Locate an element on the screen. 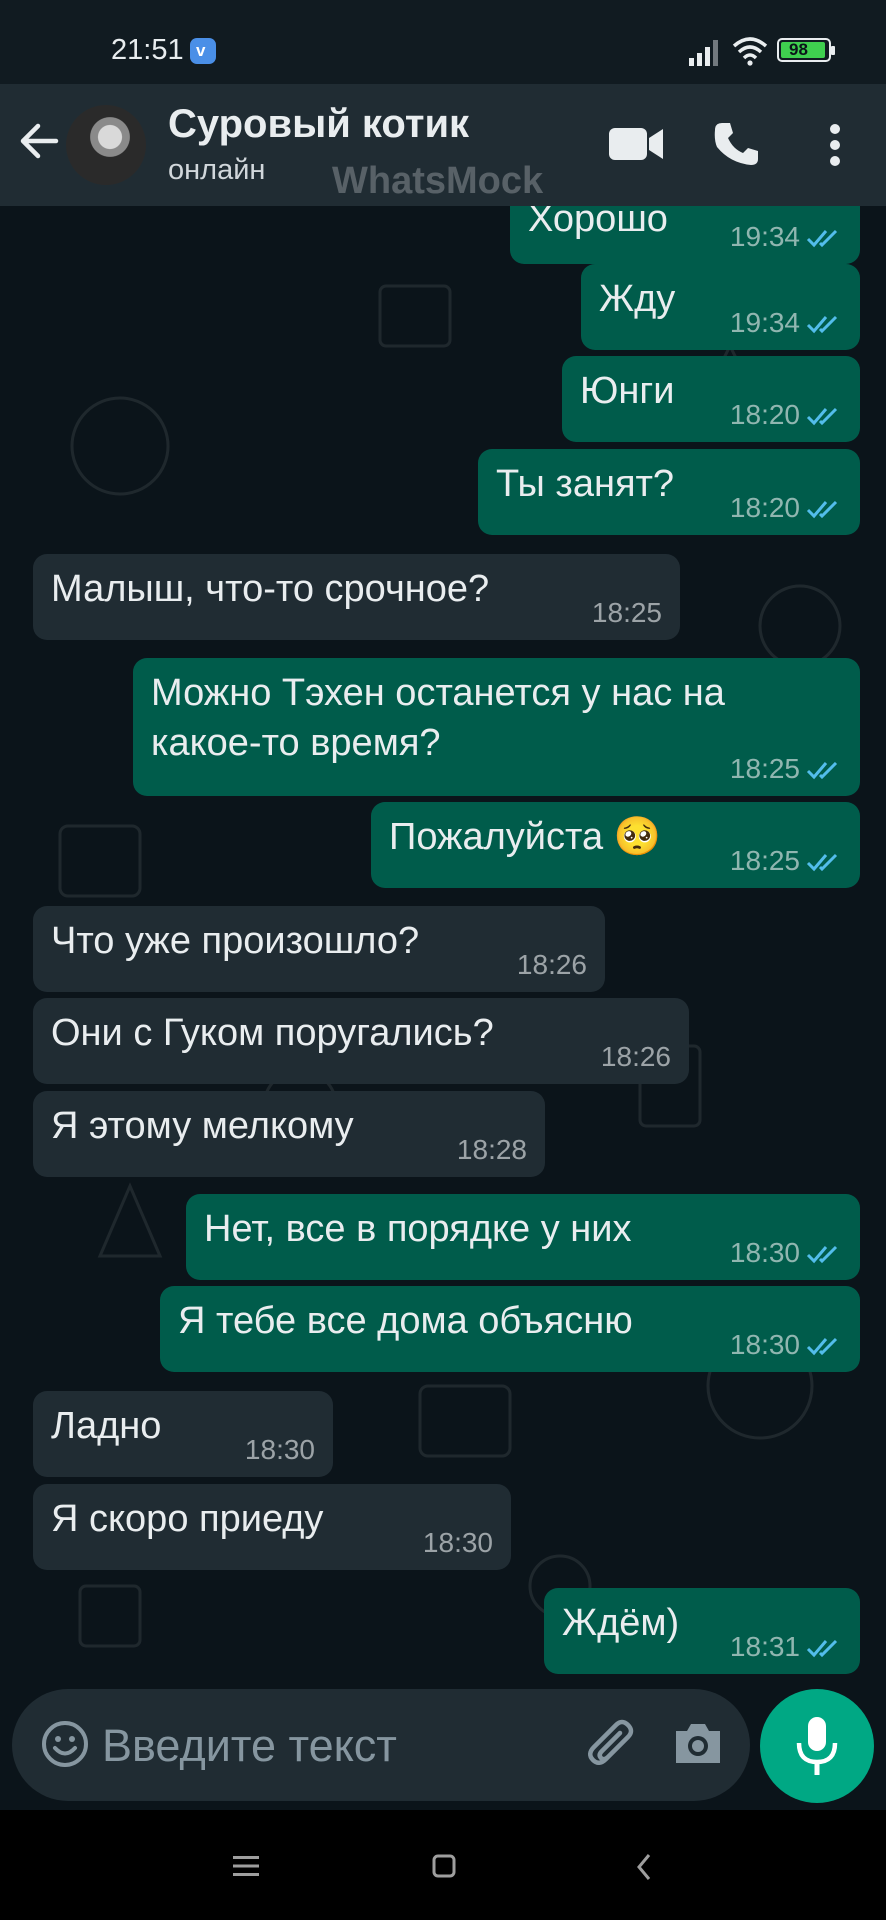 This screenshot has width=886, height=1920. message-outgoing: Нет, все в порядке у них 18:30 is located at coordinates (523, 1237).